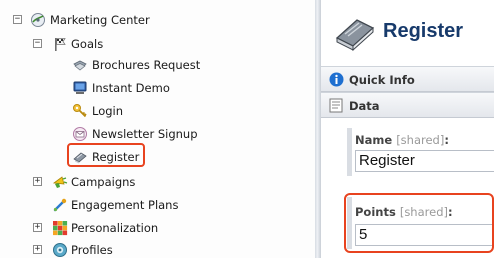 The width and height of the screenshot is (494, 261). What do you see at coordinates (150, 111) in the screenshot?
I see `tree-node-login: Login` at bounding box center [150, 111].